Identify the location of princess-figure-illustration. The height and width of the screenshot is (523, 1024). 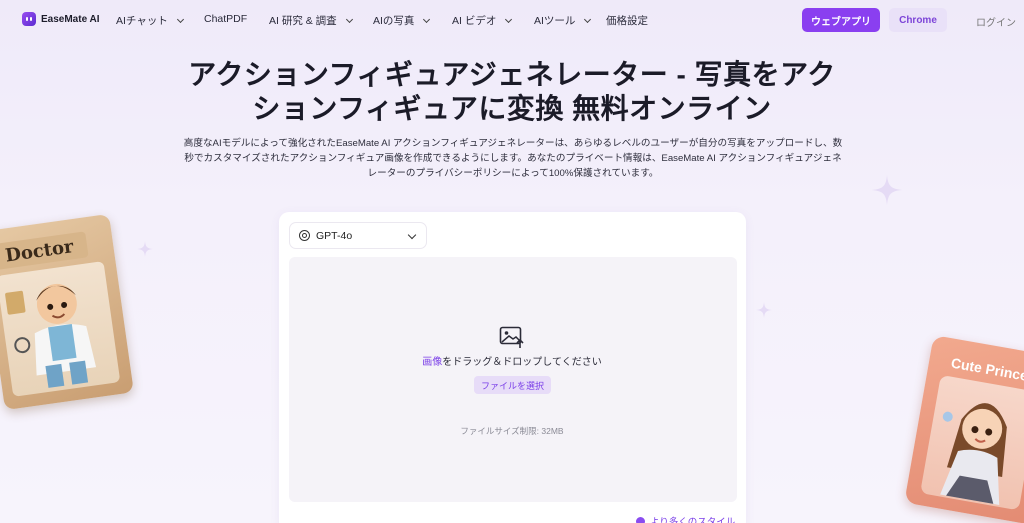
(973, 454).